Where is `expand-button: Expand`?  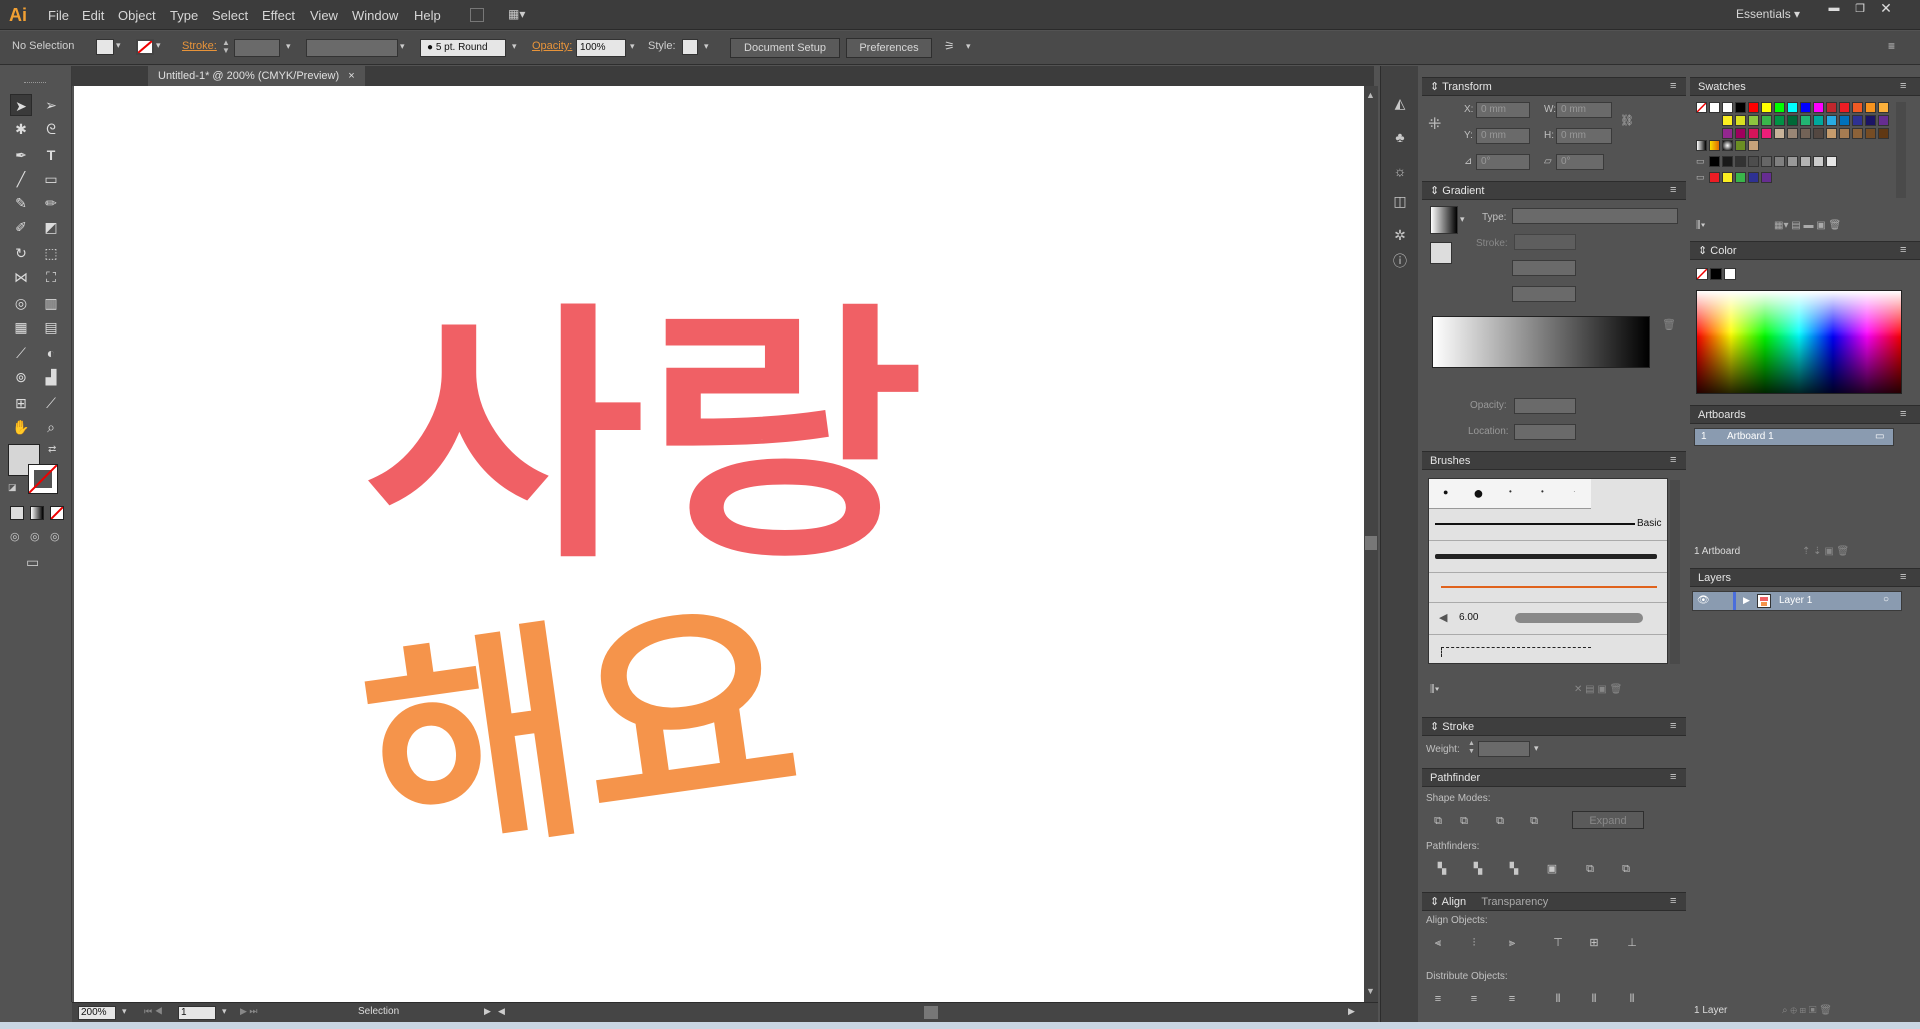 expand-button: Expand is located at coordinates (1608, 820).